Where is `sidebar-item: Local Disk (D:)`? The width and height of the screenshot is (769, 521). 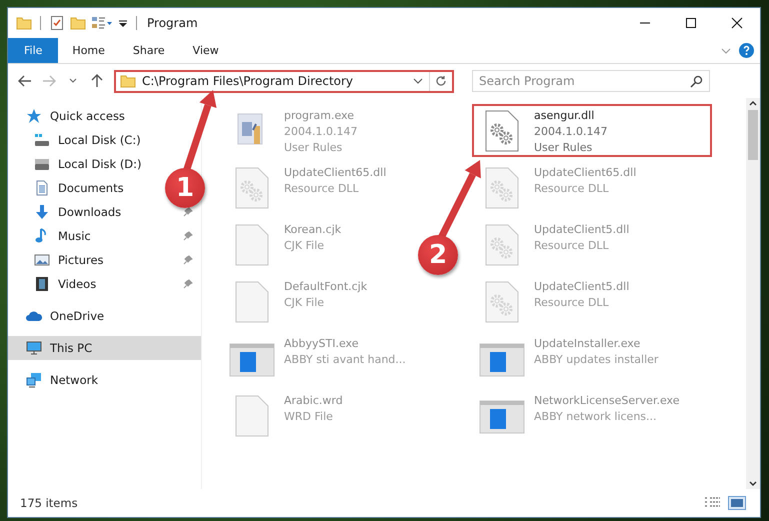
sidebar-item: Local Disk (D:) is located at coordinates (79, 164).